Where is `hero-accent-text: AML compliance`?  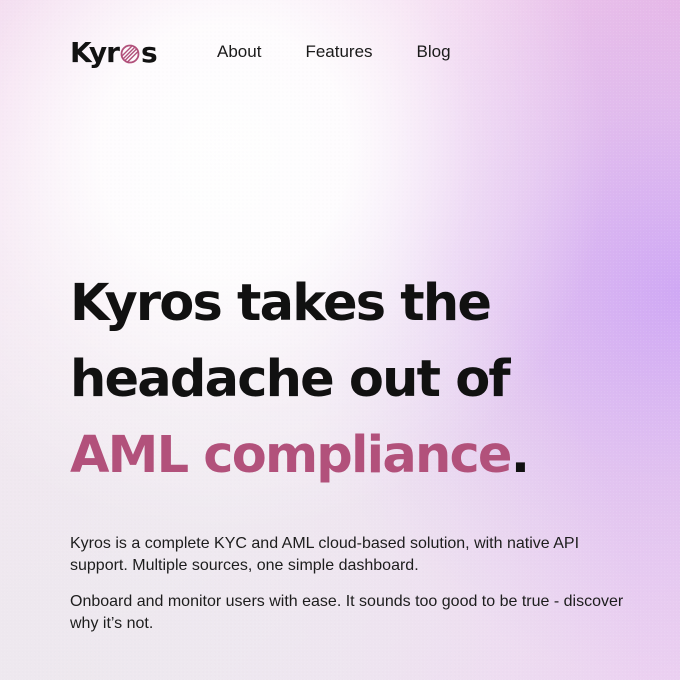
hero-accent-text: AML compliance is located at coordinates (291, 455).